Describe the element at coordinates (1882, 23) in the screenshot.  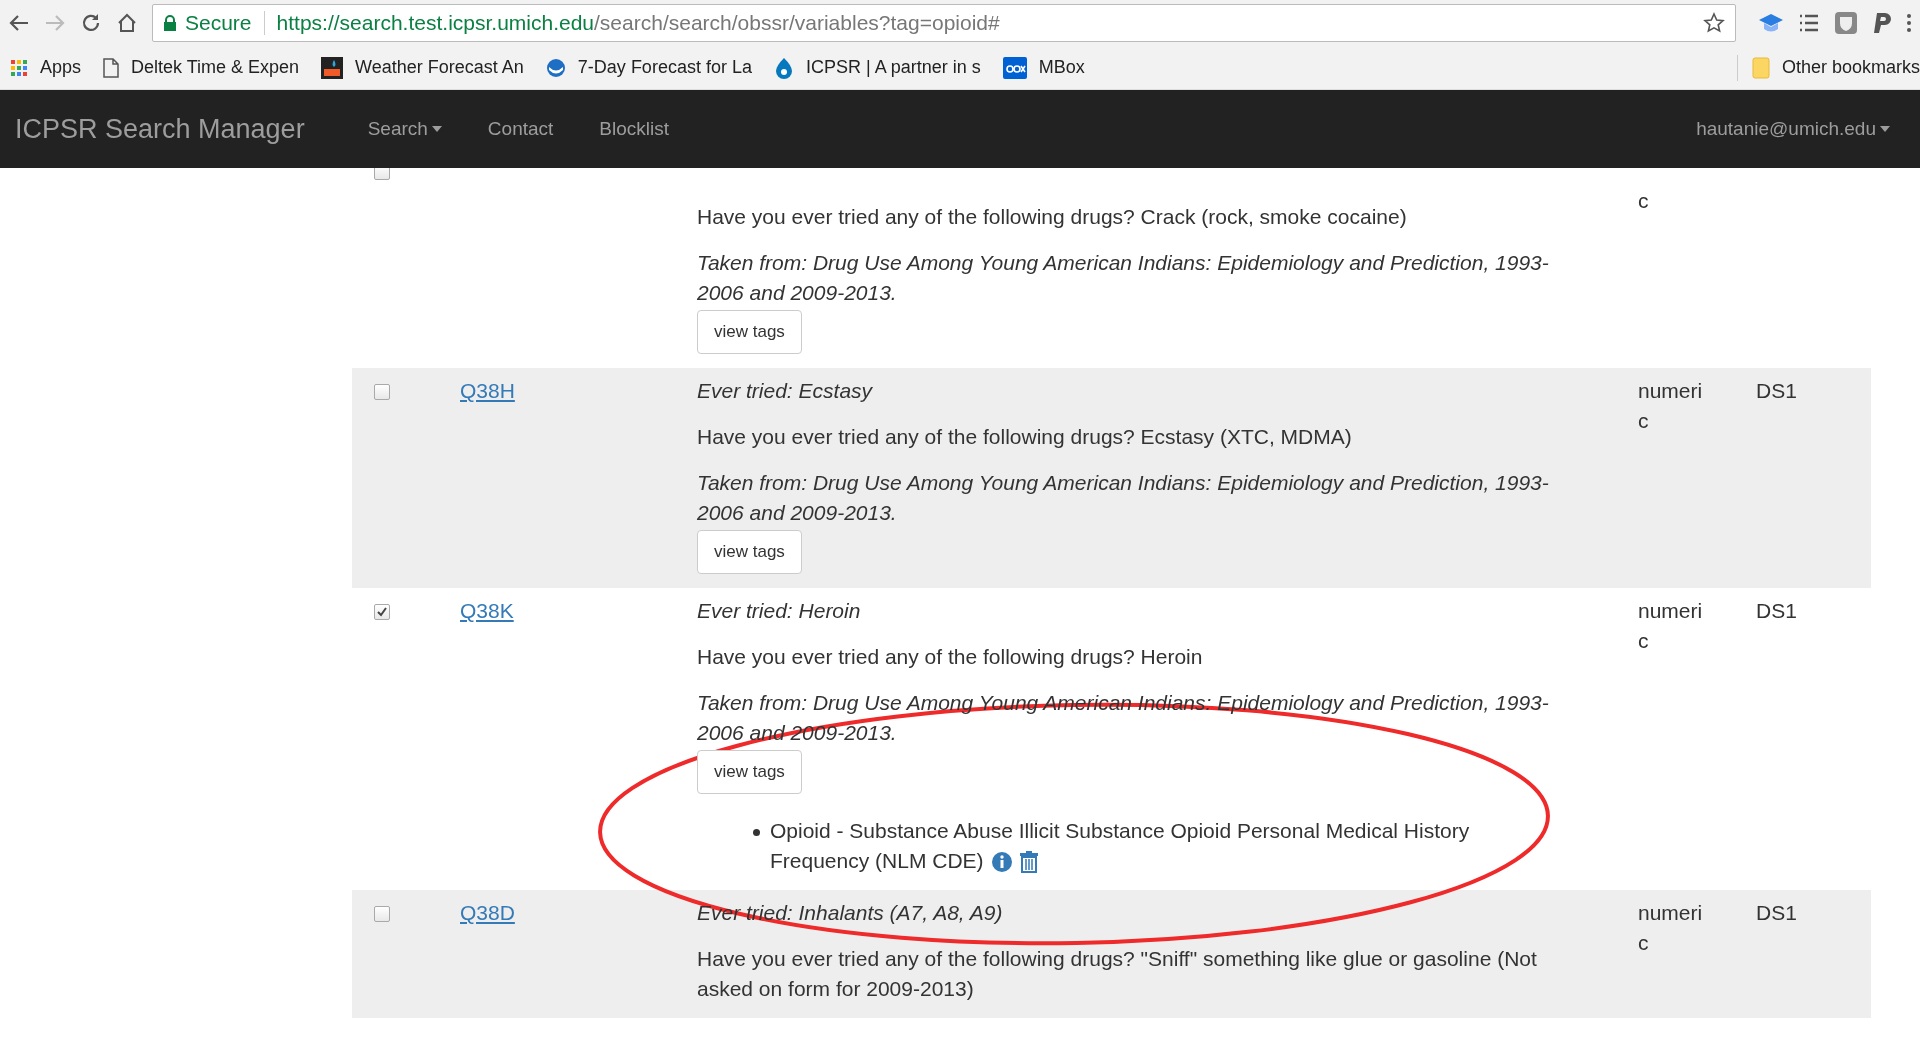
I see `p-extension-icon` at that location.